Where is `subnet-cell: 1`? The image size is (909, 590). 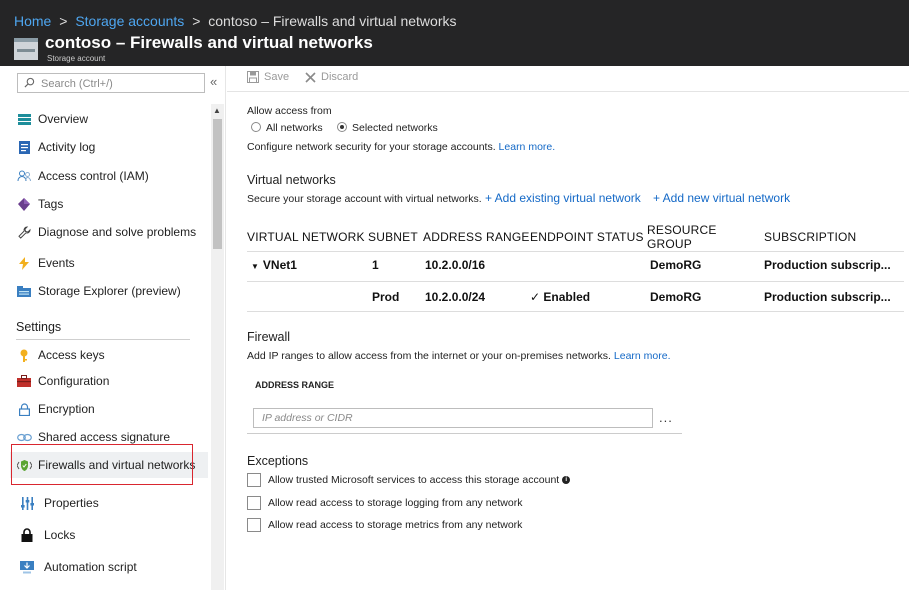 subnet-cell: 1 is located at coordinates (395, 266).